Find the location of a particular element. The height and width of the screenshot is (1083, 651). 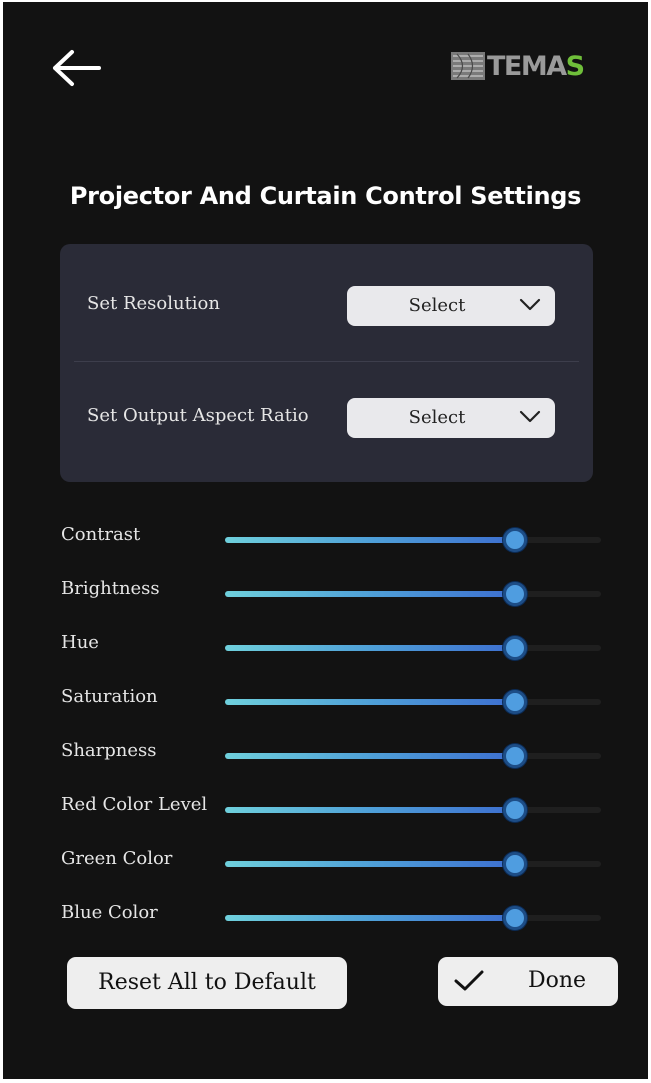

resolution-select: Select is located at coordinates (451, 306).